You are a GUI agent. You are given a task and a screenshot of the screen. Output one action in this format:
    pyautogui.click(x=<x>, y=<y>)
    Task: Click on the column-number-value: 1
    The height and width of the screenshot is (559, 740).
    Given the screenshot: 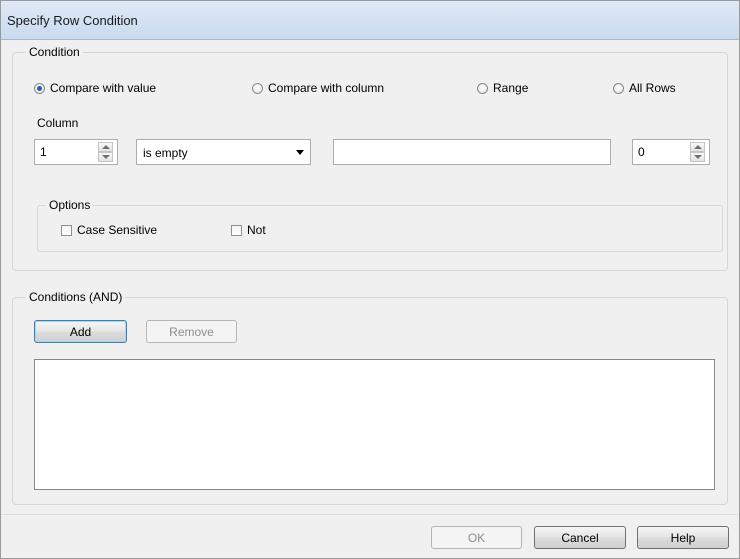 What is the action you would take?
    pyautogui.click(x=43, y=152)
    